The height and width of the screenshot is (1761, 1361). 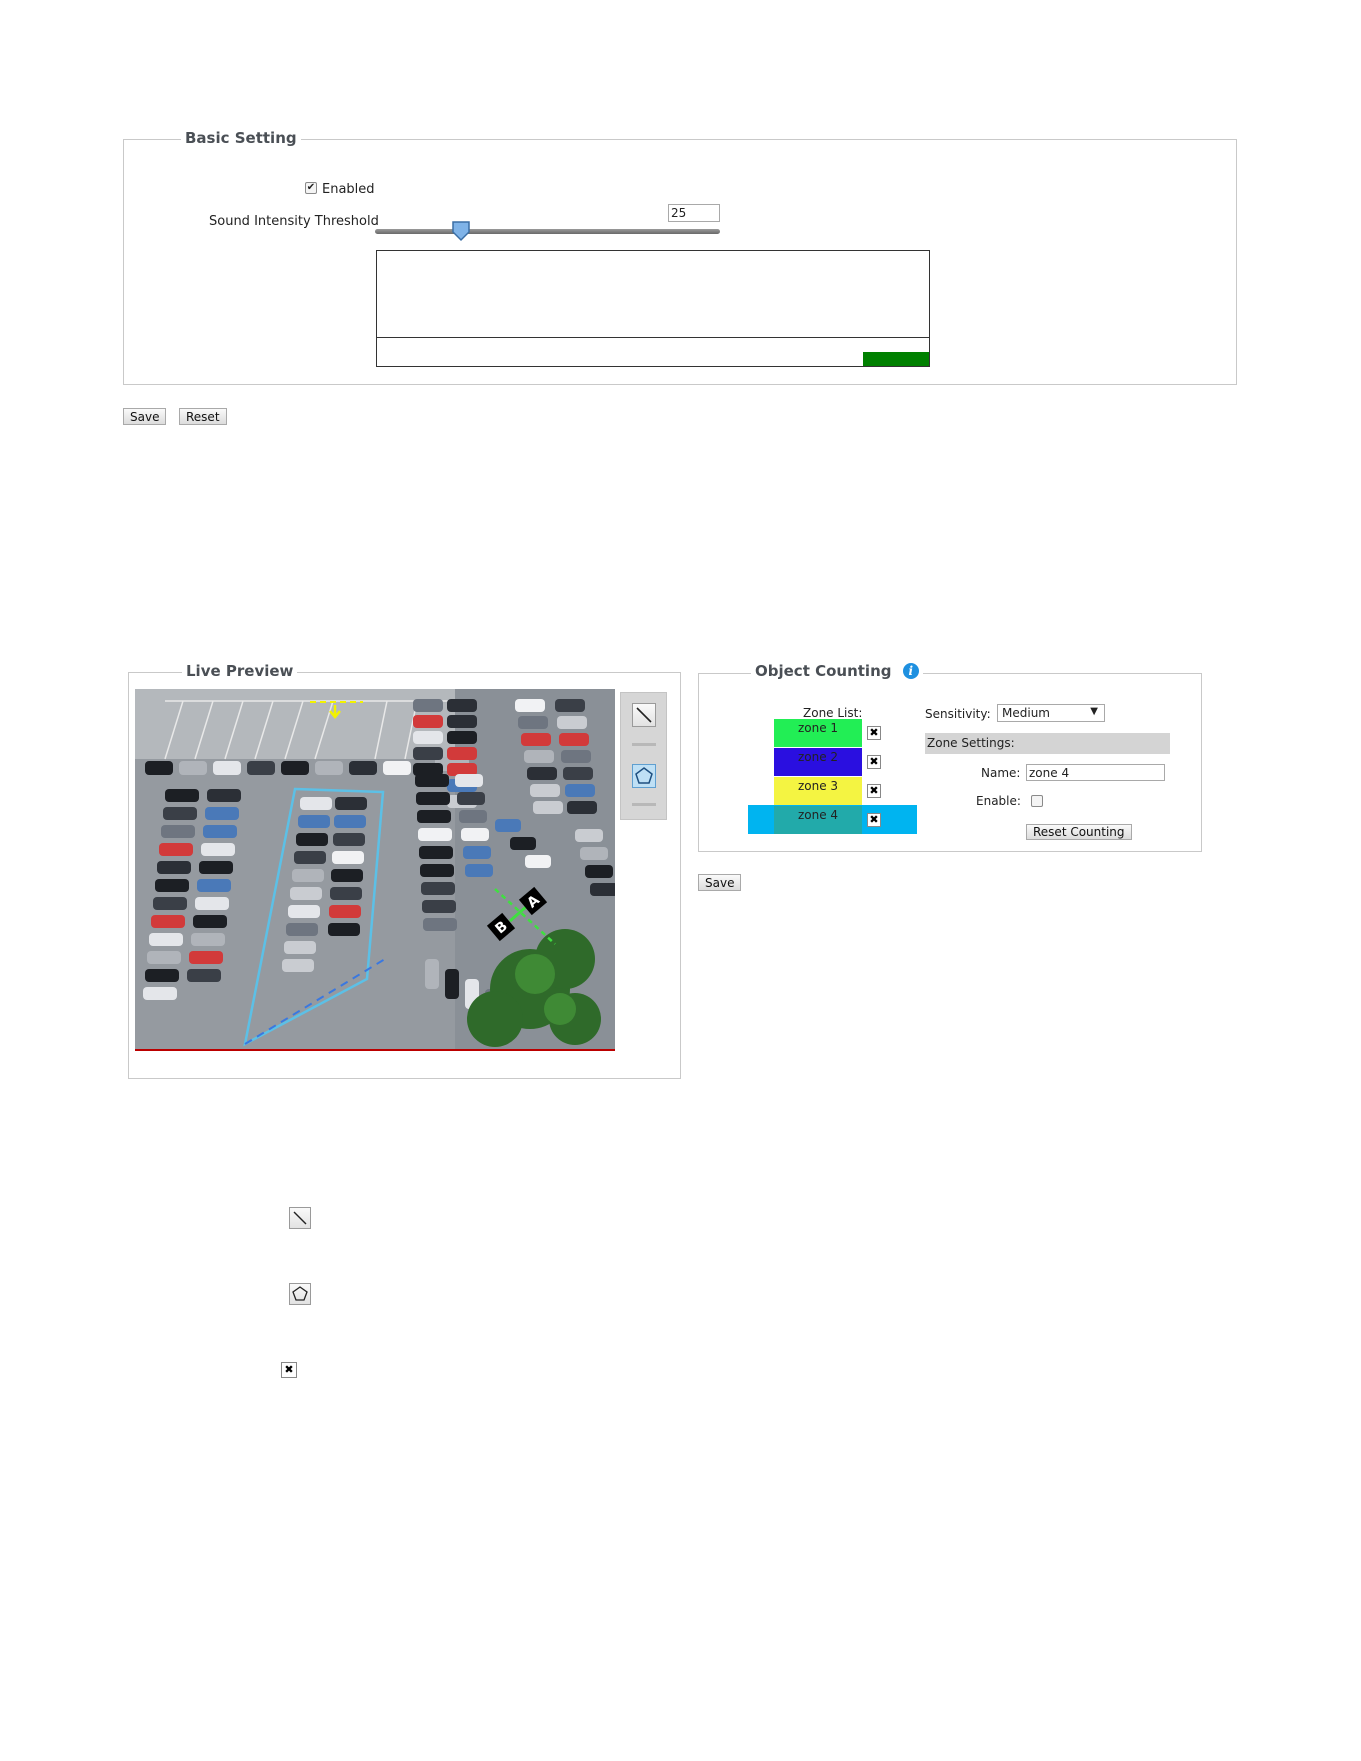 I want to click on line-tool-button, so click(x=644, y=715).